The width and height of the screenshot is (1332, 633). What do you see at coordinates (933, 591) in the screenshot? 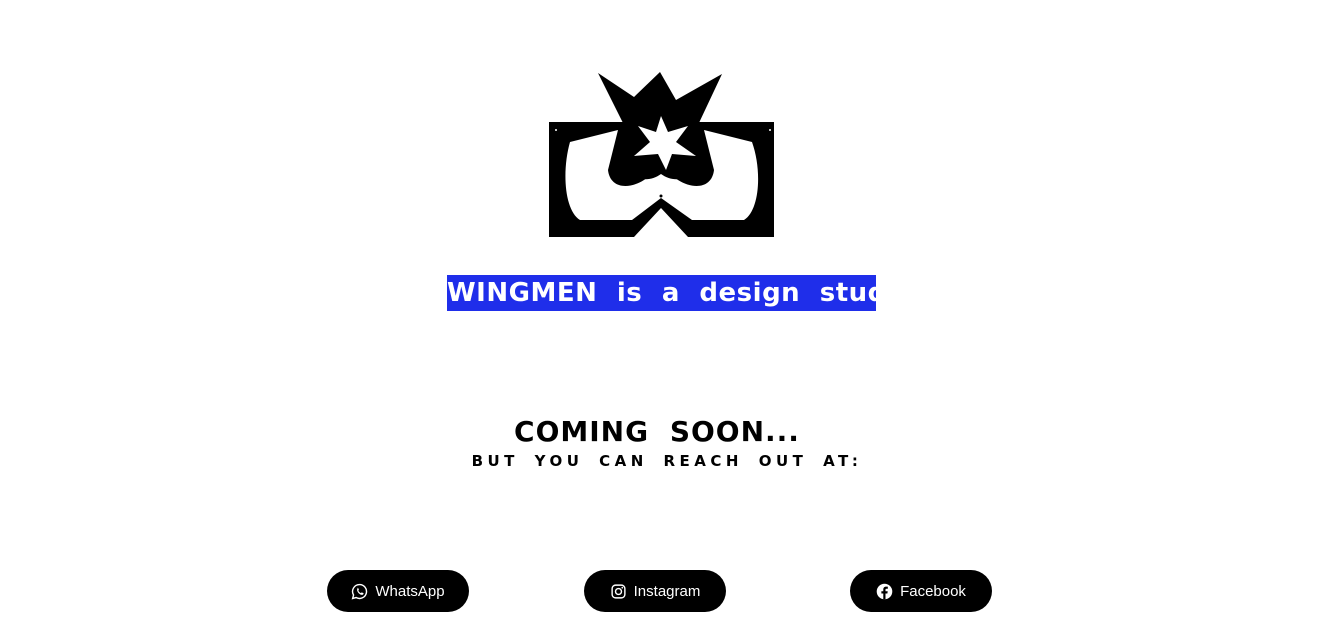
I see `facebook-label: Facebook` at bounding box center [933, 591].